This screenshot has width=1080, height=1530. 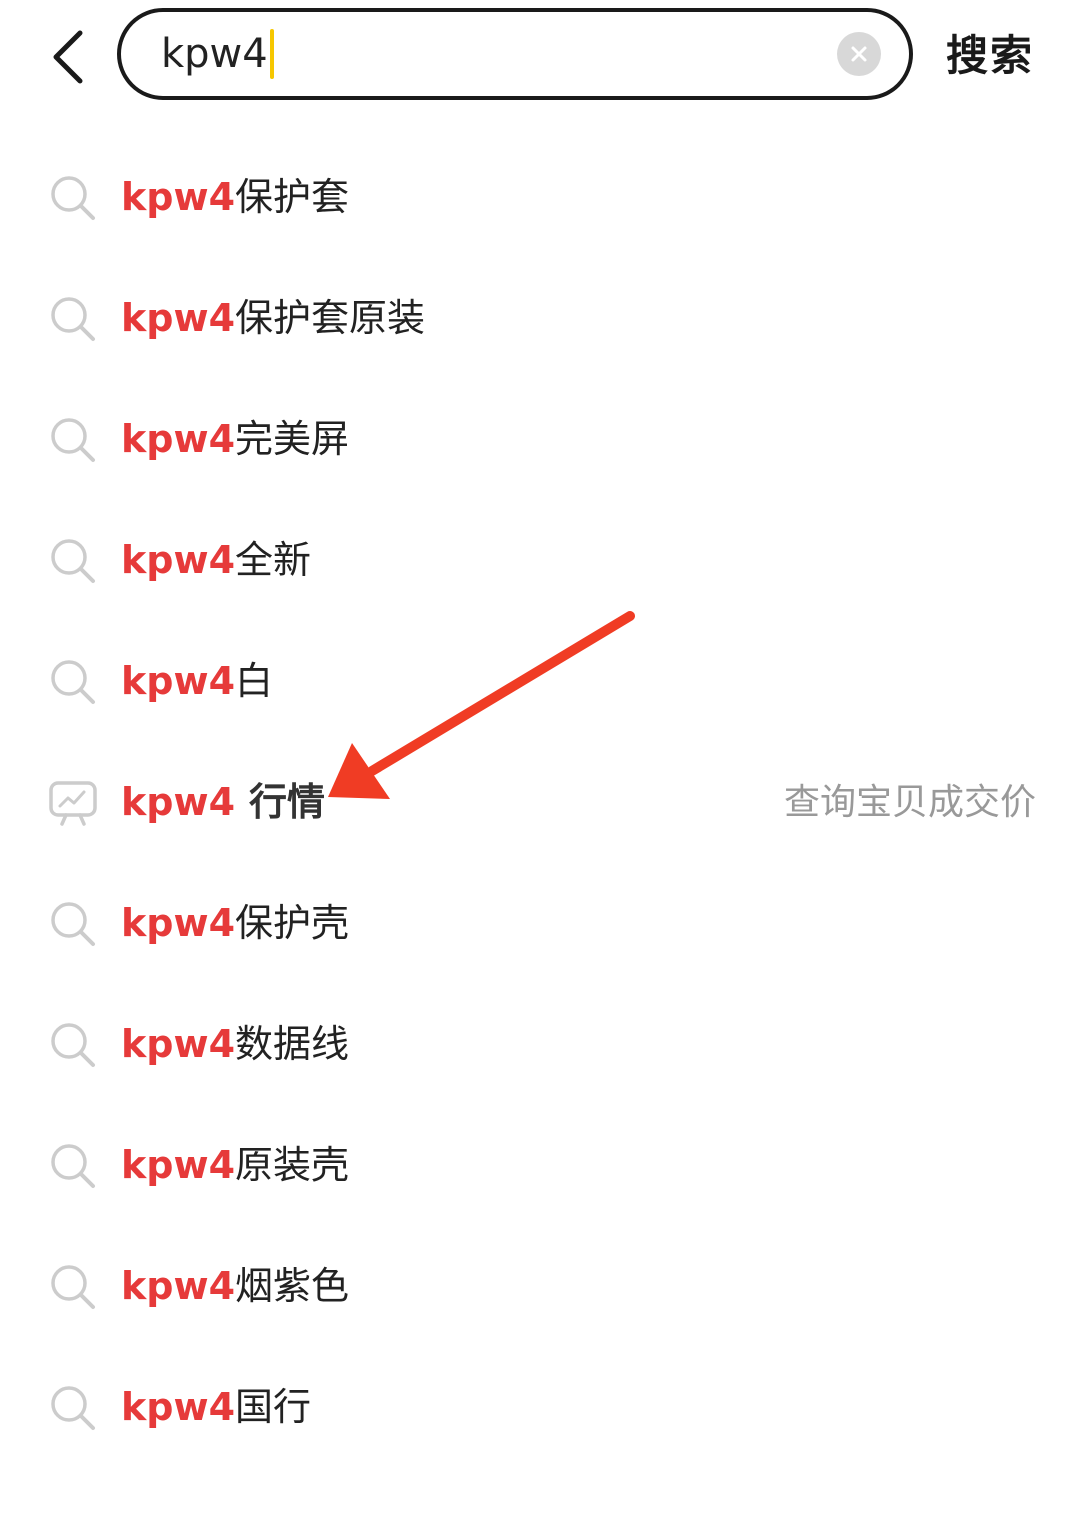 I want to click on suggestion-suffix: 保护壳, so click(x=292, y=923).